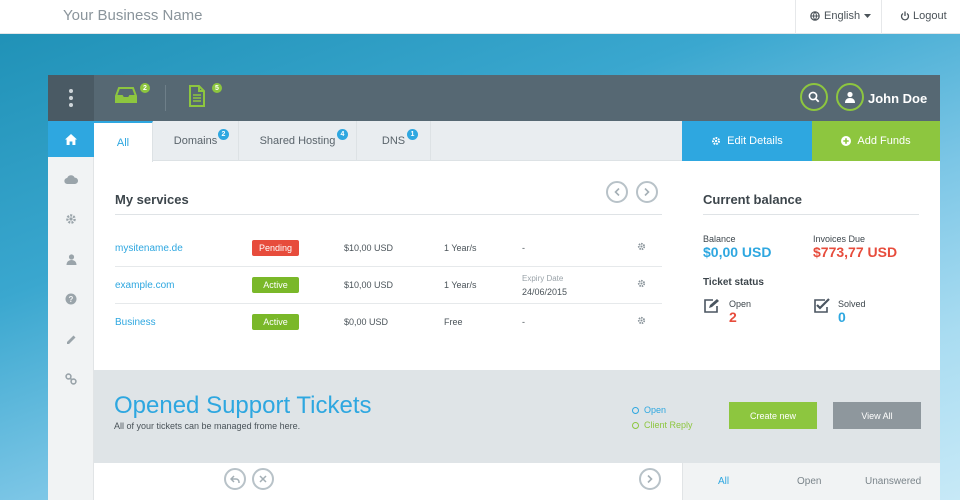  What do you see at coordinates (668, 425) in the screenshot?
I see `legend-label: Client Reply` at bounding box center [668, 425].